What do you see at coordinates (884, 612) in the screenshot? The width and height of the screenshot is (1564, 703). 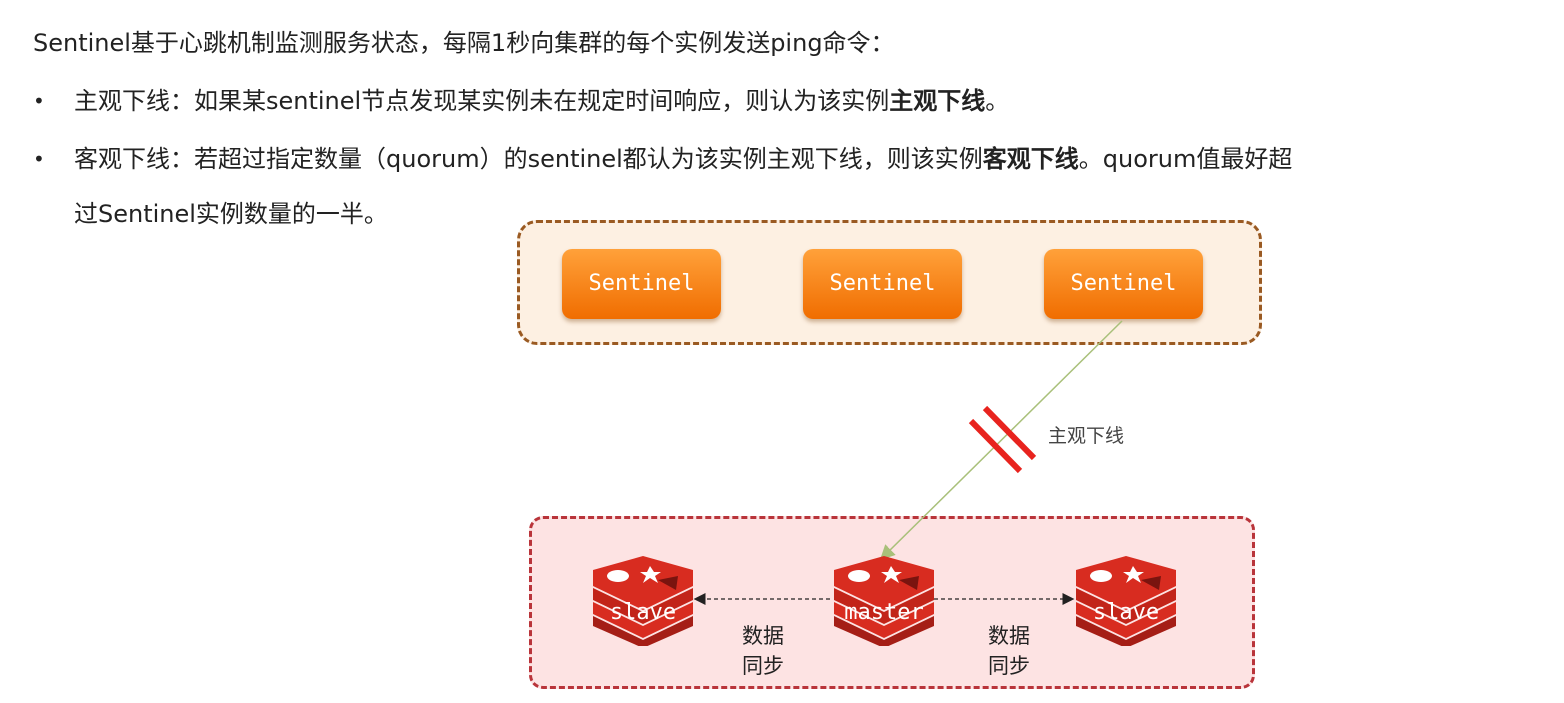 I see `redis-node-label: master` at bounding box center [884, 612].